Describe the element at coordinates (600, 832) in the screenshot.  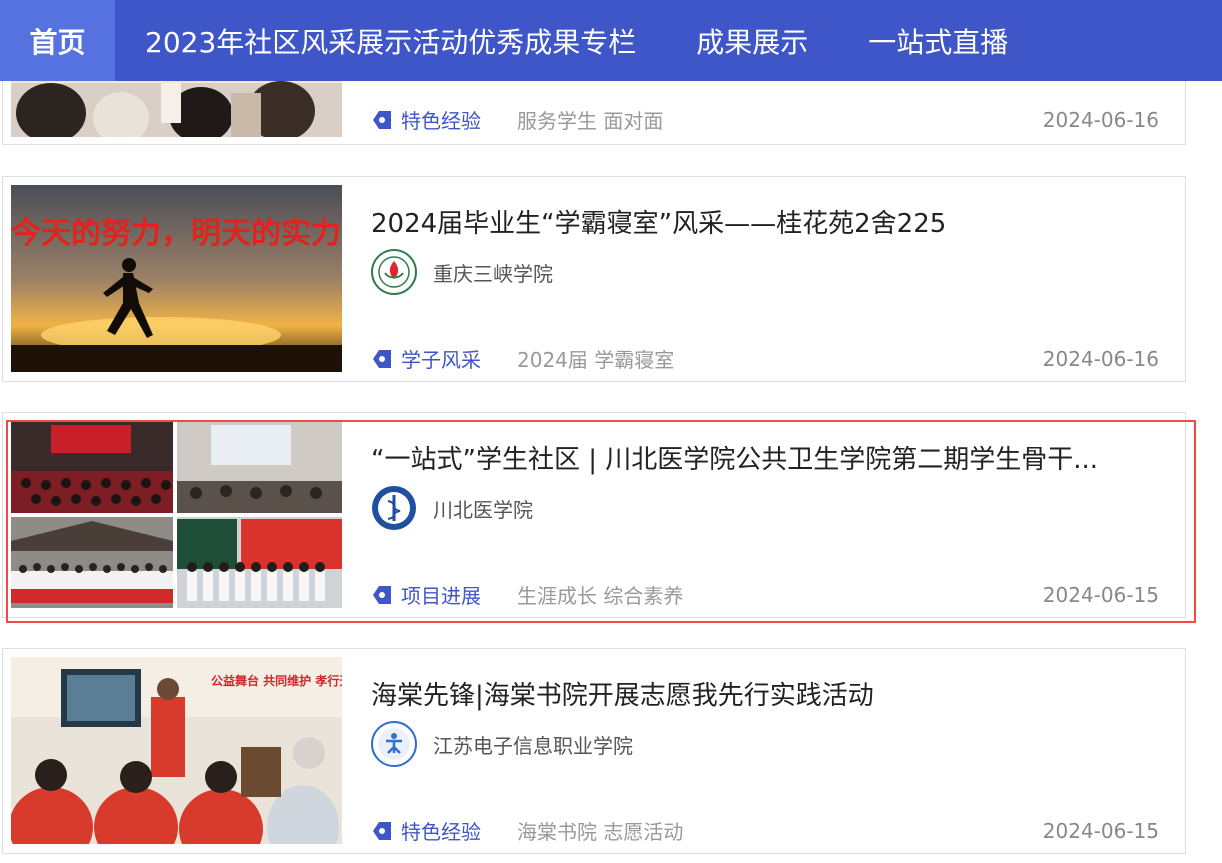
I see `article-keywords: 海棠书院 志愿活动` at that location.